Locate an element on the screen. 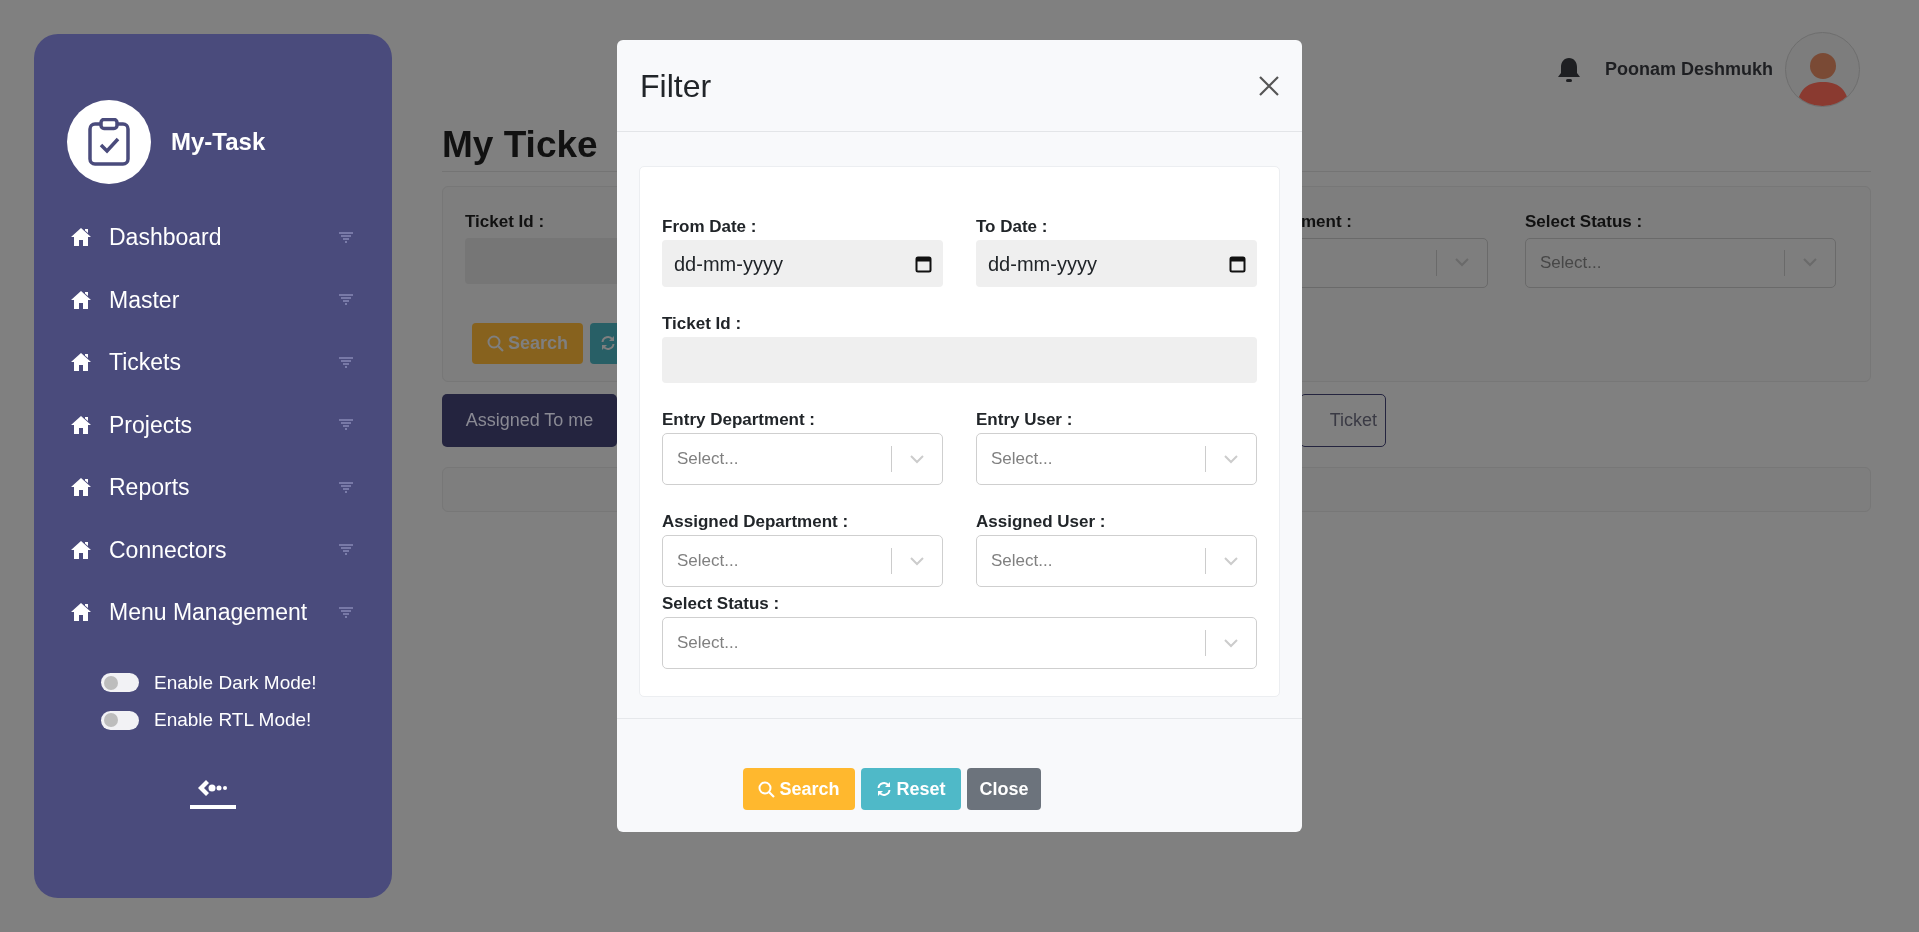 The width and height of the screenshot is (1919, 932). arrow-left-icon is located at coordinates (213, 787).